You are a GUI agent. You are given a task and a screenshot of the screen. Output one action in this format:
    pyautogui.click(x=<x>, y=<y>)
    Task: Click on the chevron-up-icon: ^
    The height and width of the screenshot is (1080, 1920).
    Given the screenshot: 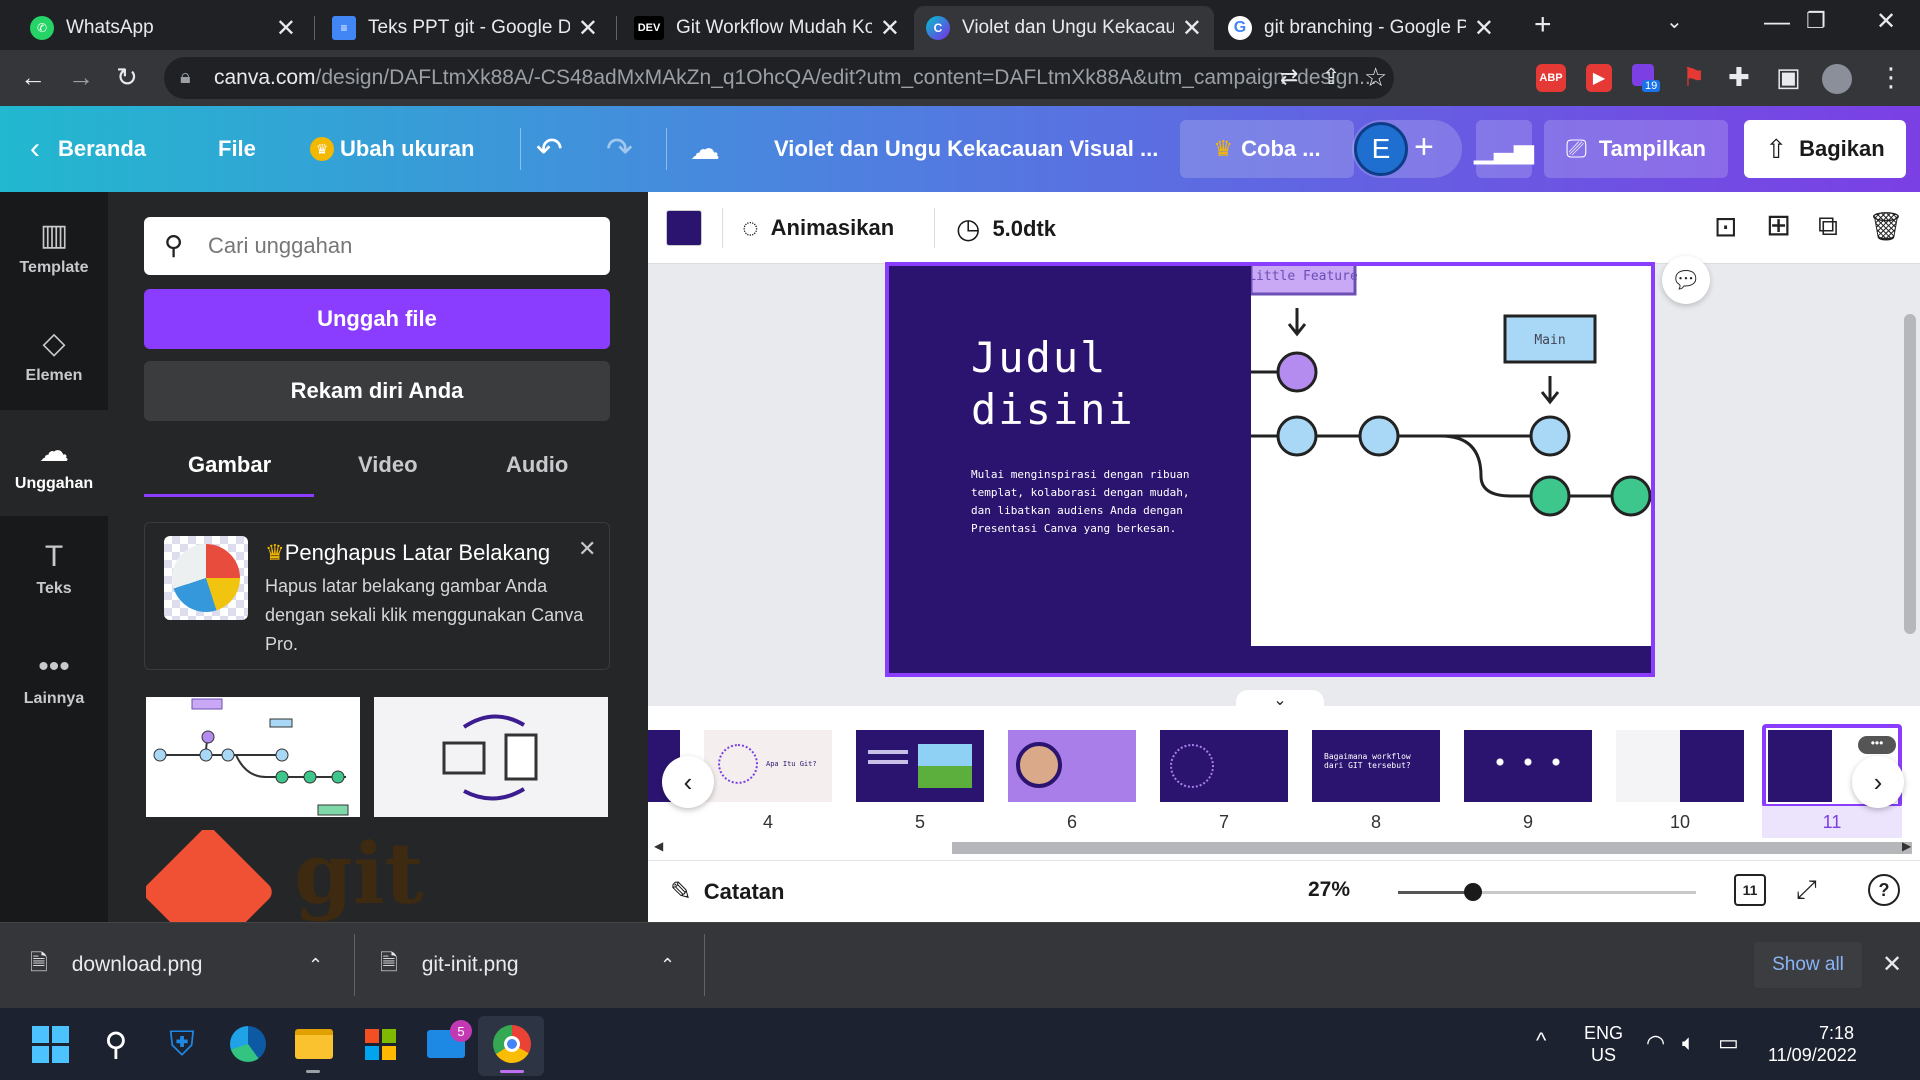 What is the action you would take?
    pyautogui.click(x=1541, y=1041)
    